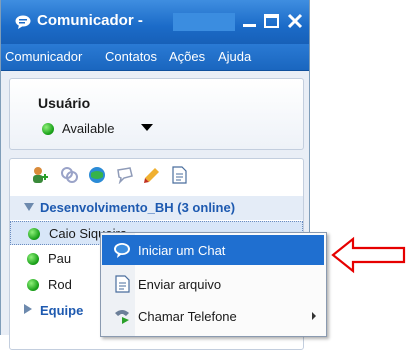  I want to click on group-name: Desenvolvimento_BH (3 online), so click(138, 207).